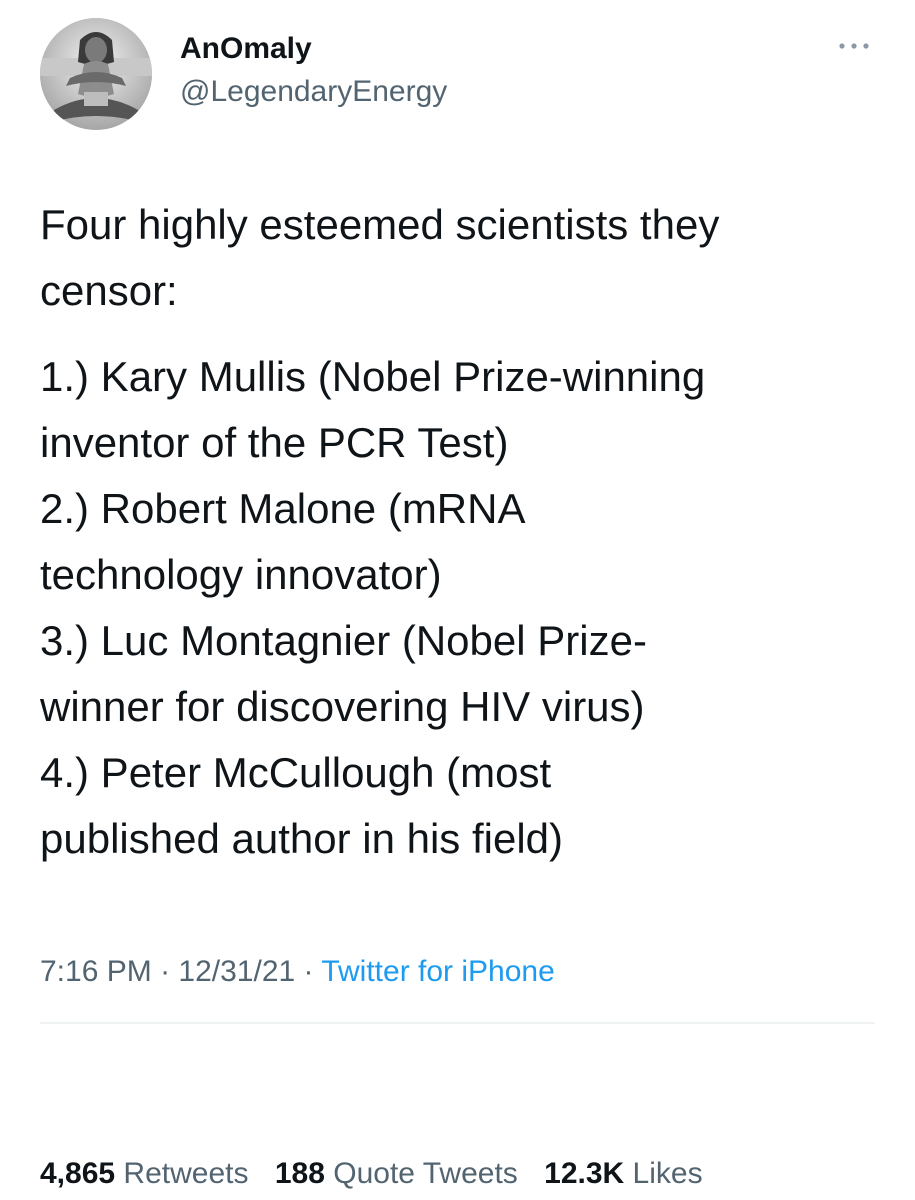  I want to click on tweet-line: 2.) Robert Malone (mRNA, so click(283, 508).